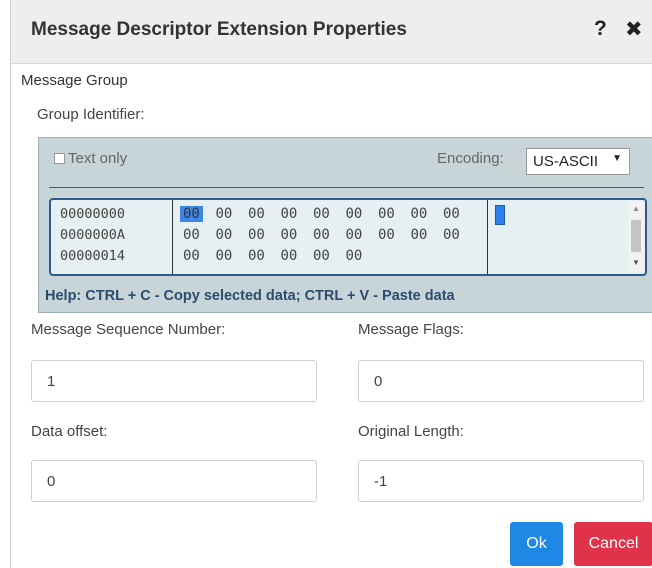 This screenshot has width=652, height=568. What do you see at coordinates (346, 187) in the screenshot?
I see `divider` at bounding box center [346, 187].